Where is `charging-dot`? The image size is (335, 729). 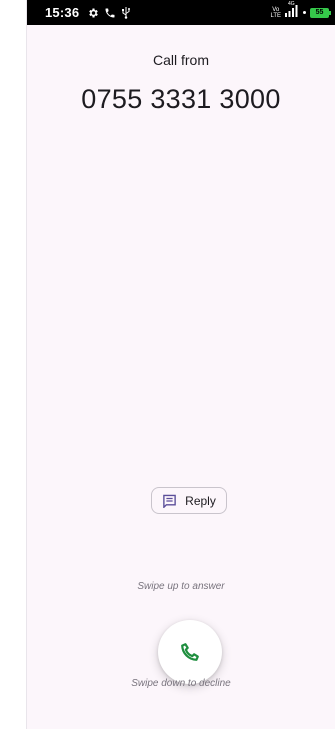
charging-dot is located at coordinates (304, 12).